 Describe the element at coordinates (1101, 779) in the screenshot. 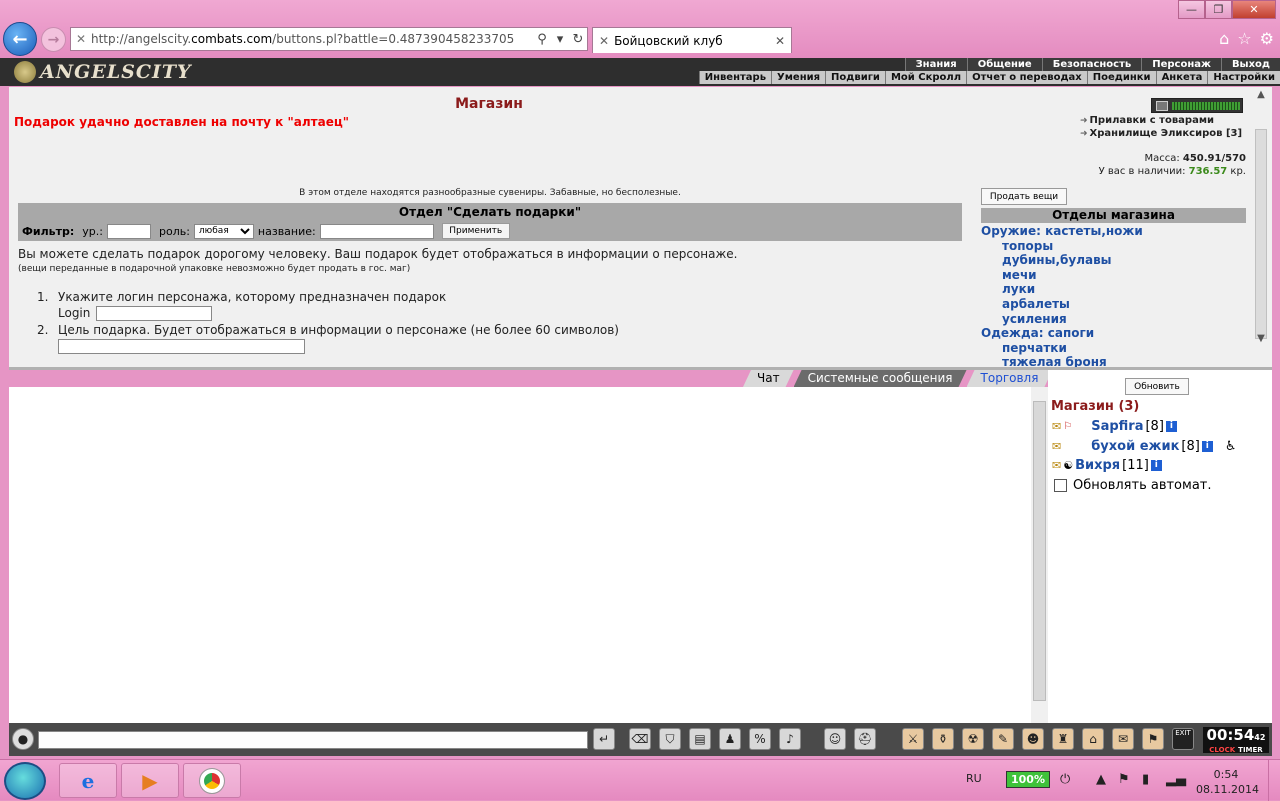

I see `arrow-up-icon: ▲` at that location.